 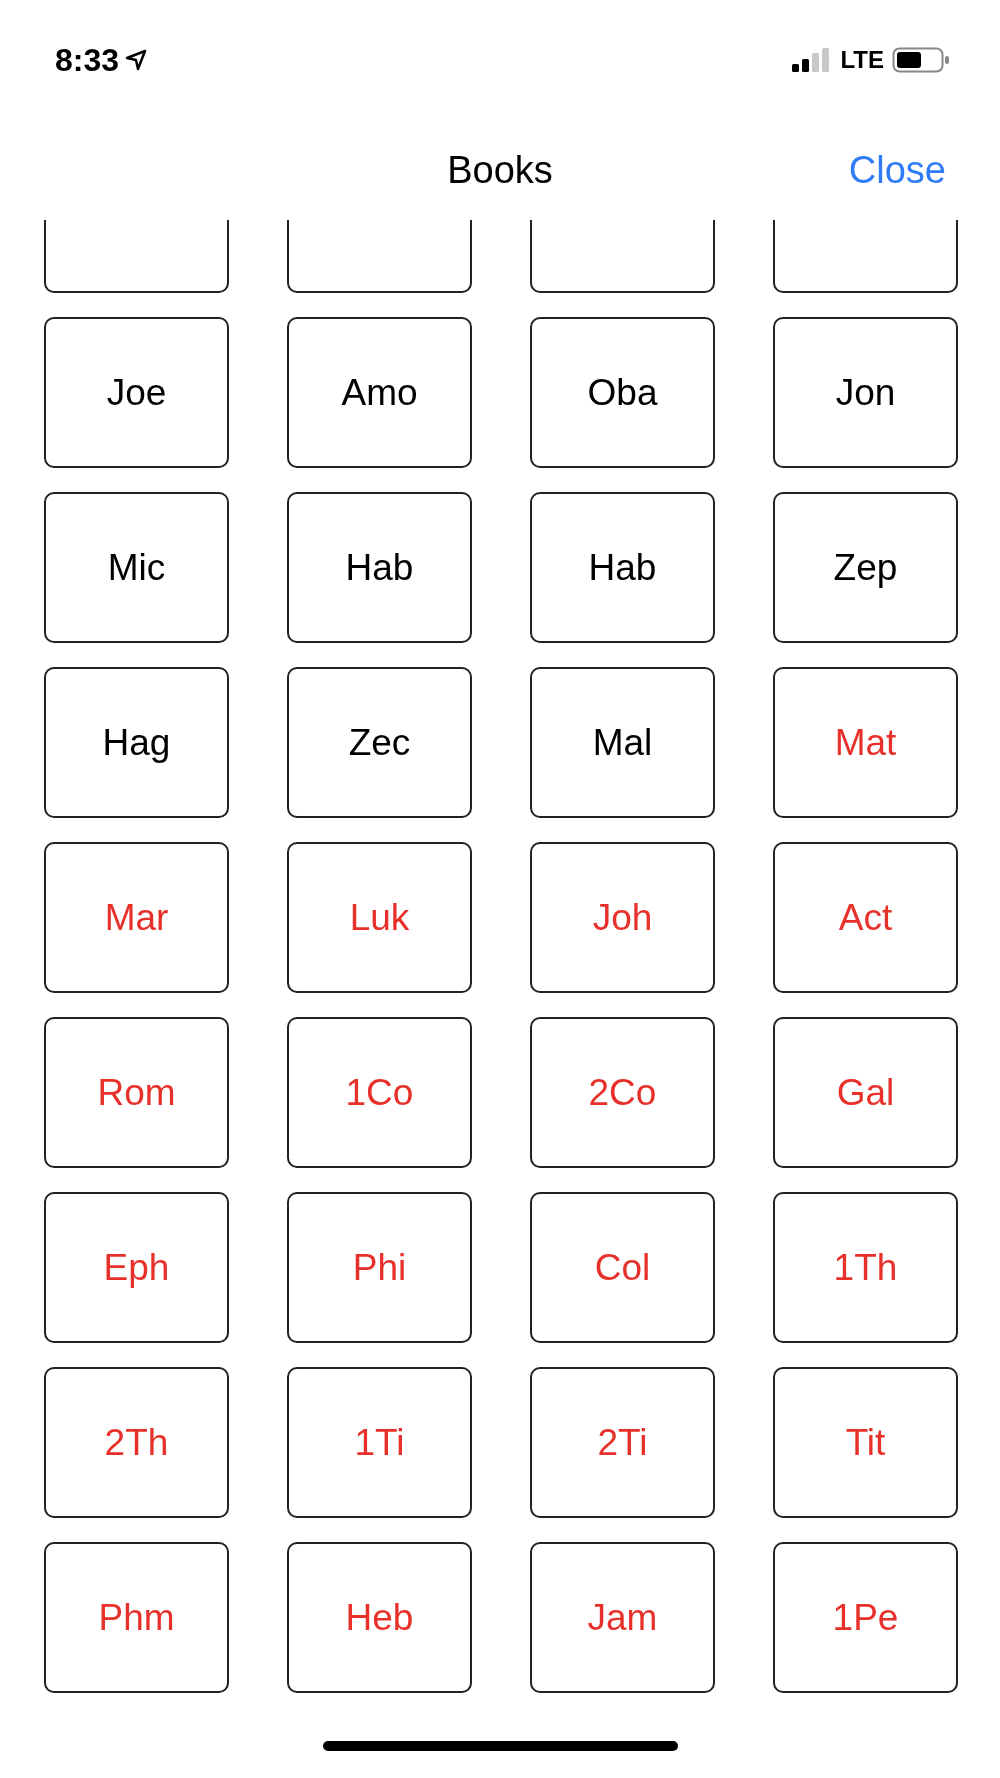 I want to click on book-button: Phm, so click(x=136, y=1617).